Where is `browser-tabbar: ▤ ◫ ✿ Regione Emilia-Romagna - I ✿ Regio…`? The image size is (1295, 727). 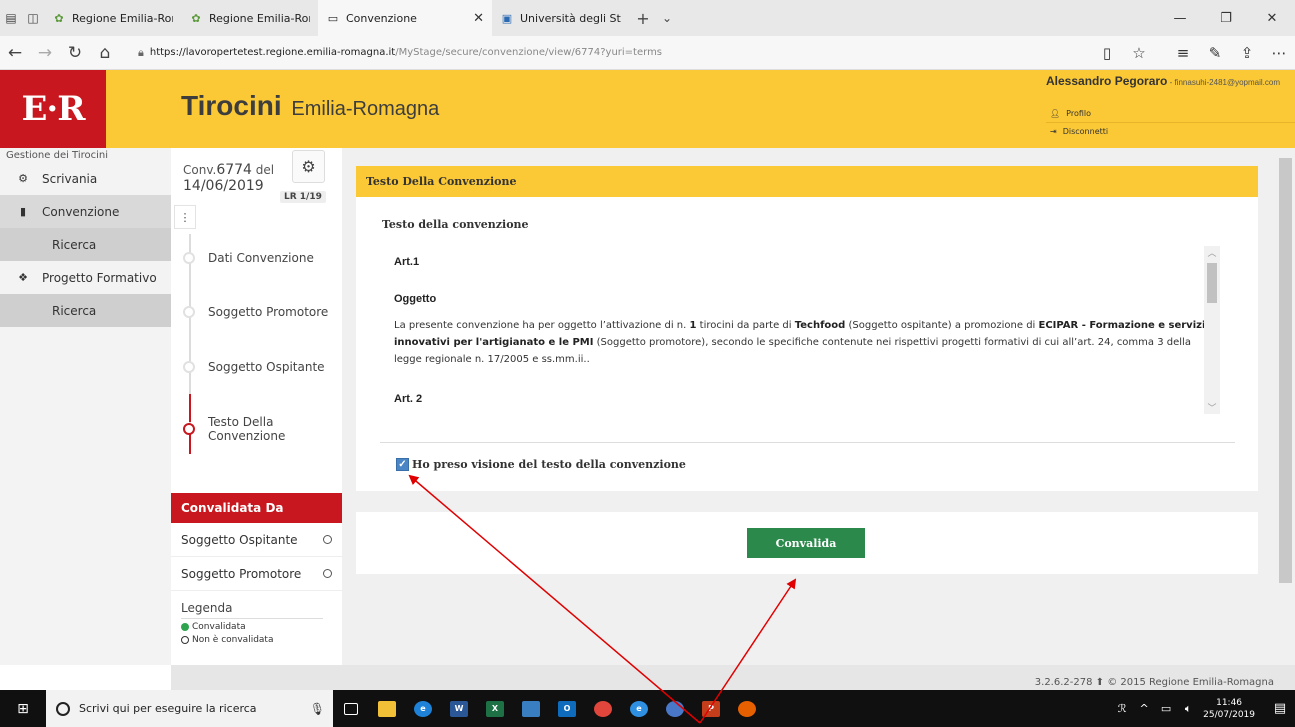
browser-tabbar: ▤ ◫ ✿ Regione Emilia-Romagna - I ✿ Regio… is located at coordinates (647, 18).